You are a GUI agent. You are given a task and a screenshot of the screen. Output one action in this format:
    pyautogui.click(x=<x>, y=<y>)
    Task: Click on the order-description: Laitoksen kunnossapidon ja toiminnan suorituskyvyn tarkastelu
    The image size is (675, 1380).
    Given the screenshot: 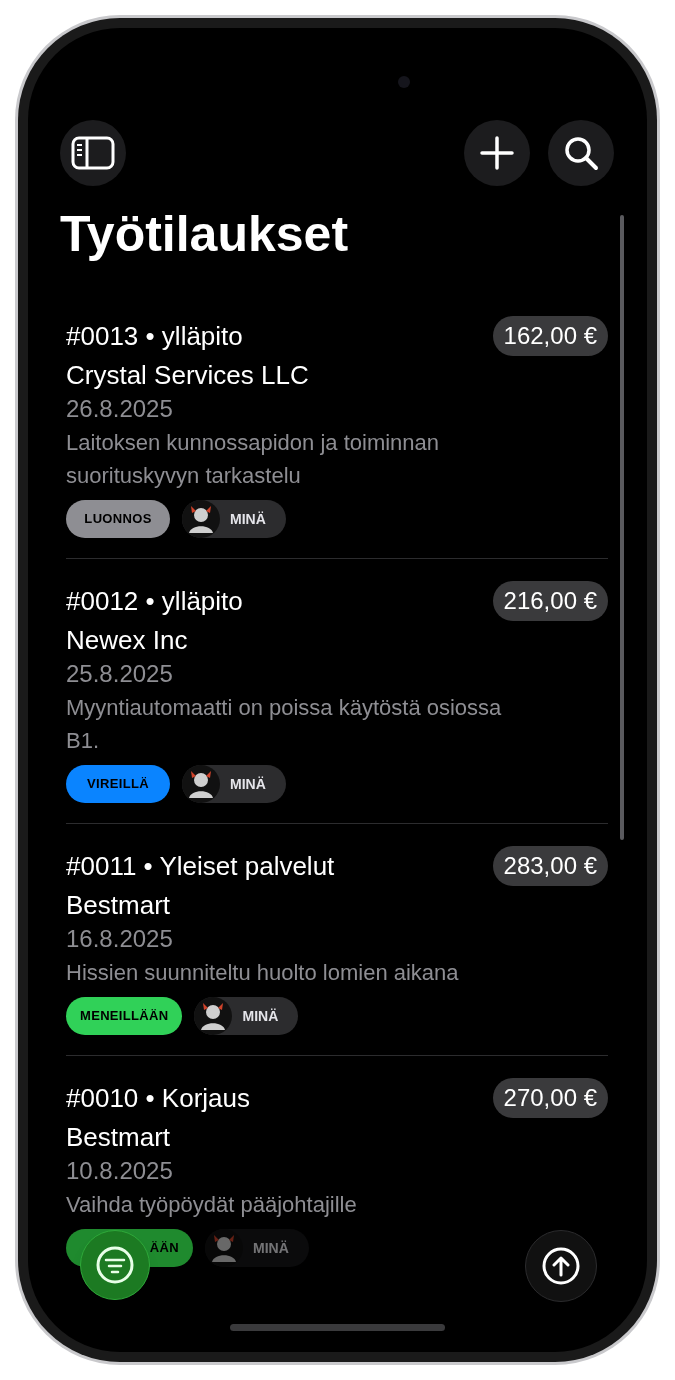 What is the action you would take?
    pyautogui.click(x=253, y=459)
    